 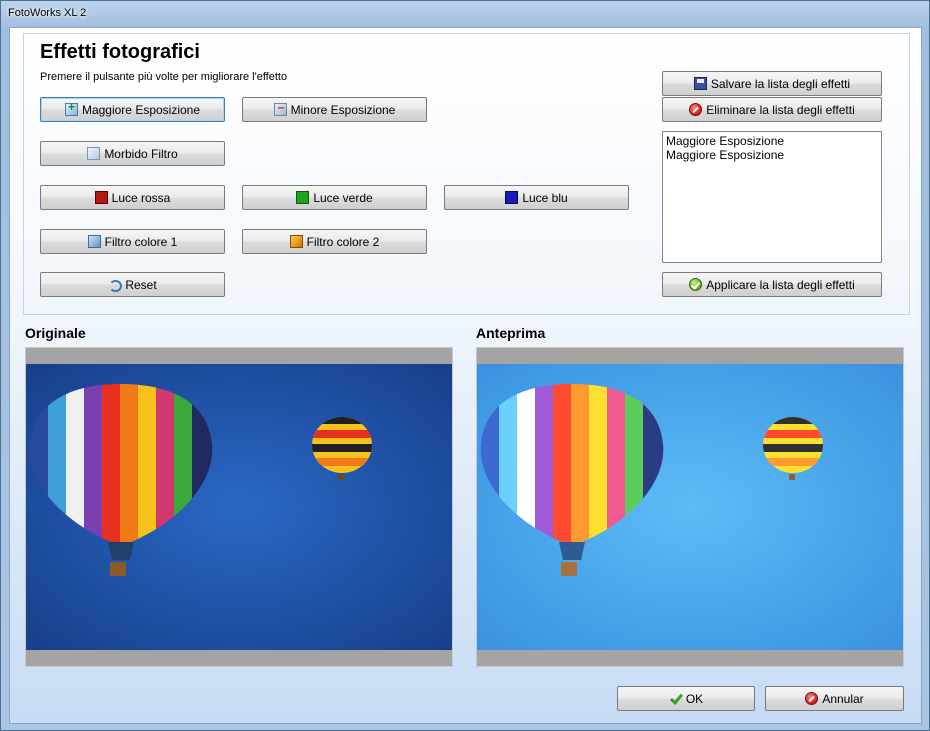 What do you see at coordinates (780, 83) in the screenshot?
I see `button-label: Salvare la lista degli effetti` at bounding box center [780, 83].